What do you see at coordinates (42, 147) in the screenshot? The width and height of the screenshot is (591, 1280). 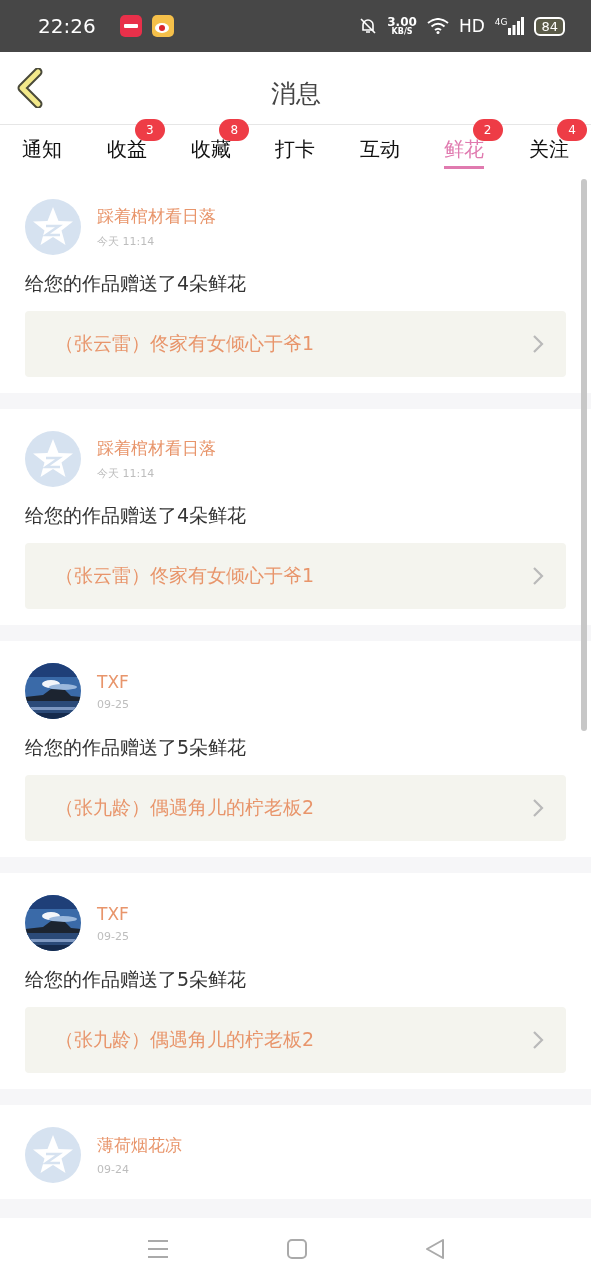 I see `tab: 通知` at bounding box center [42, 147].